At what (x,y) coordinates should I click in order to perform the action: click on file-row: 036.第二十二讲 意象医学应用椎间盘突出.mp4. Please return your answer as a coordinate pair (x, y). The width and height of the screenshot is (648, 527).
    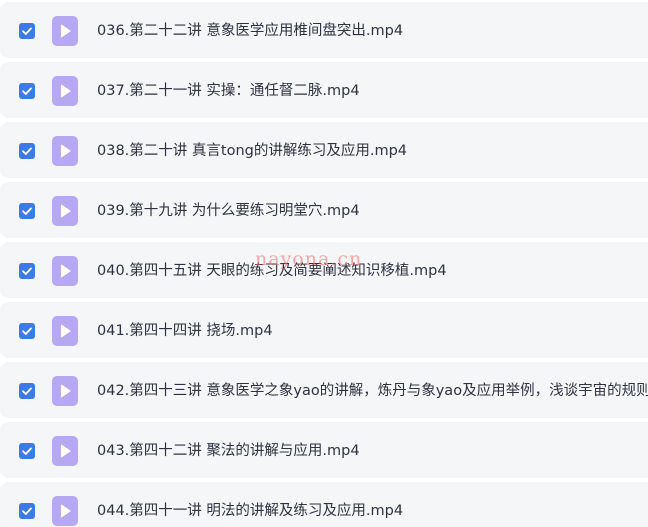
    Looking at the image, I should click on (324, 30).